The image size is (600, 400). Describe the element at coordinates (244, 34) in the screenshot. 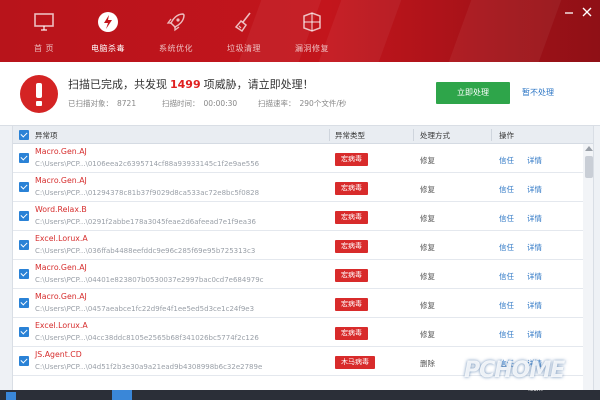

I see `nav-item-cleanup: 垃圾清理` at that location.